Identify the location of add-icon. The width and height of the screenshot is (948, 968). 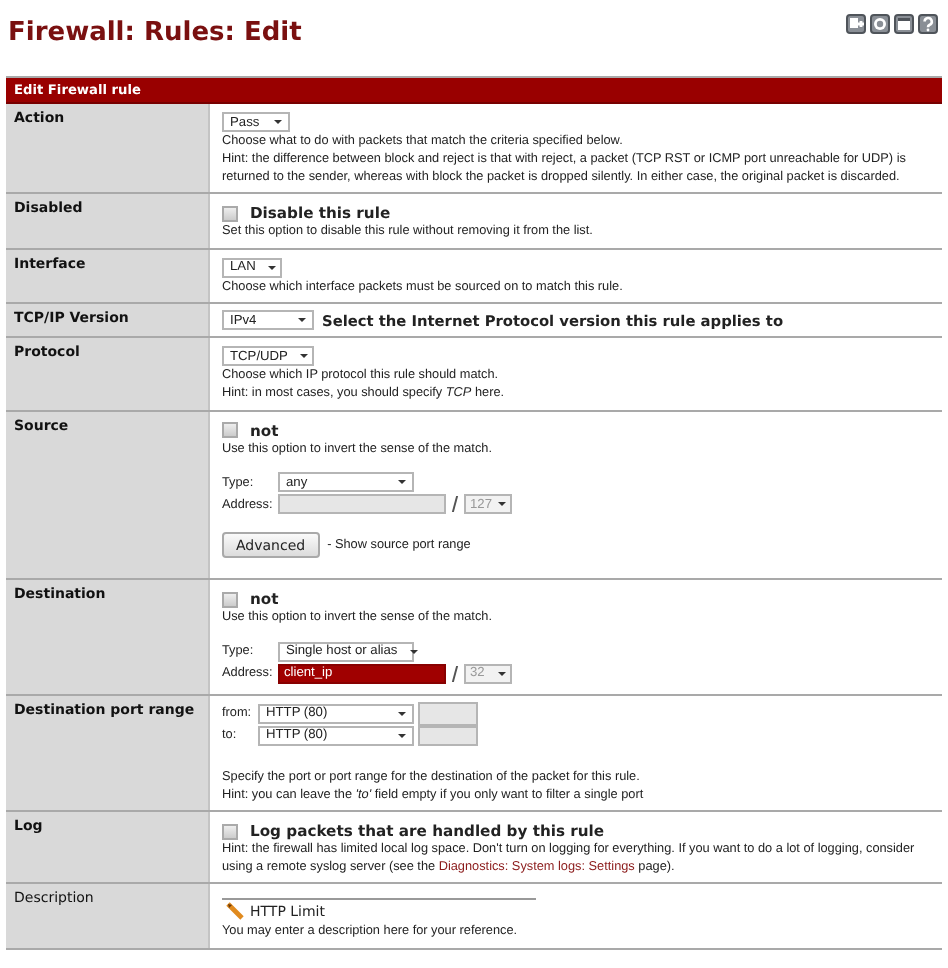
(856, 24).